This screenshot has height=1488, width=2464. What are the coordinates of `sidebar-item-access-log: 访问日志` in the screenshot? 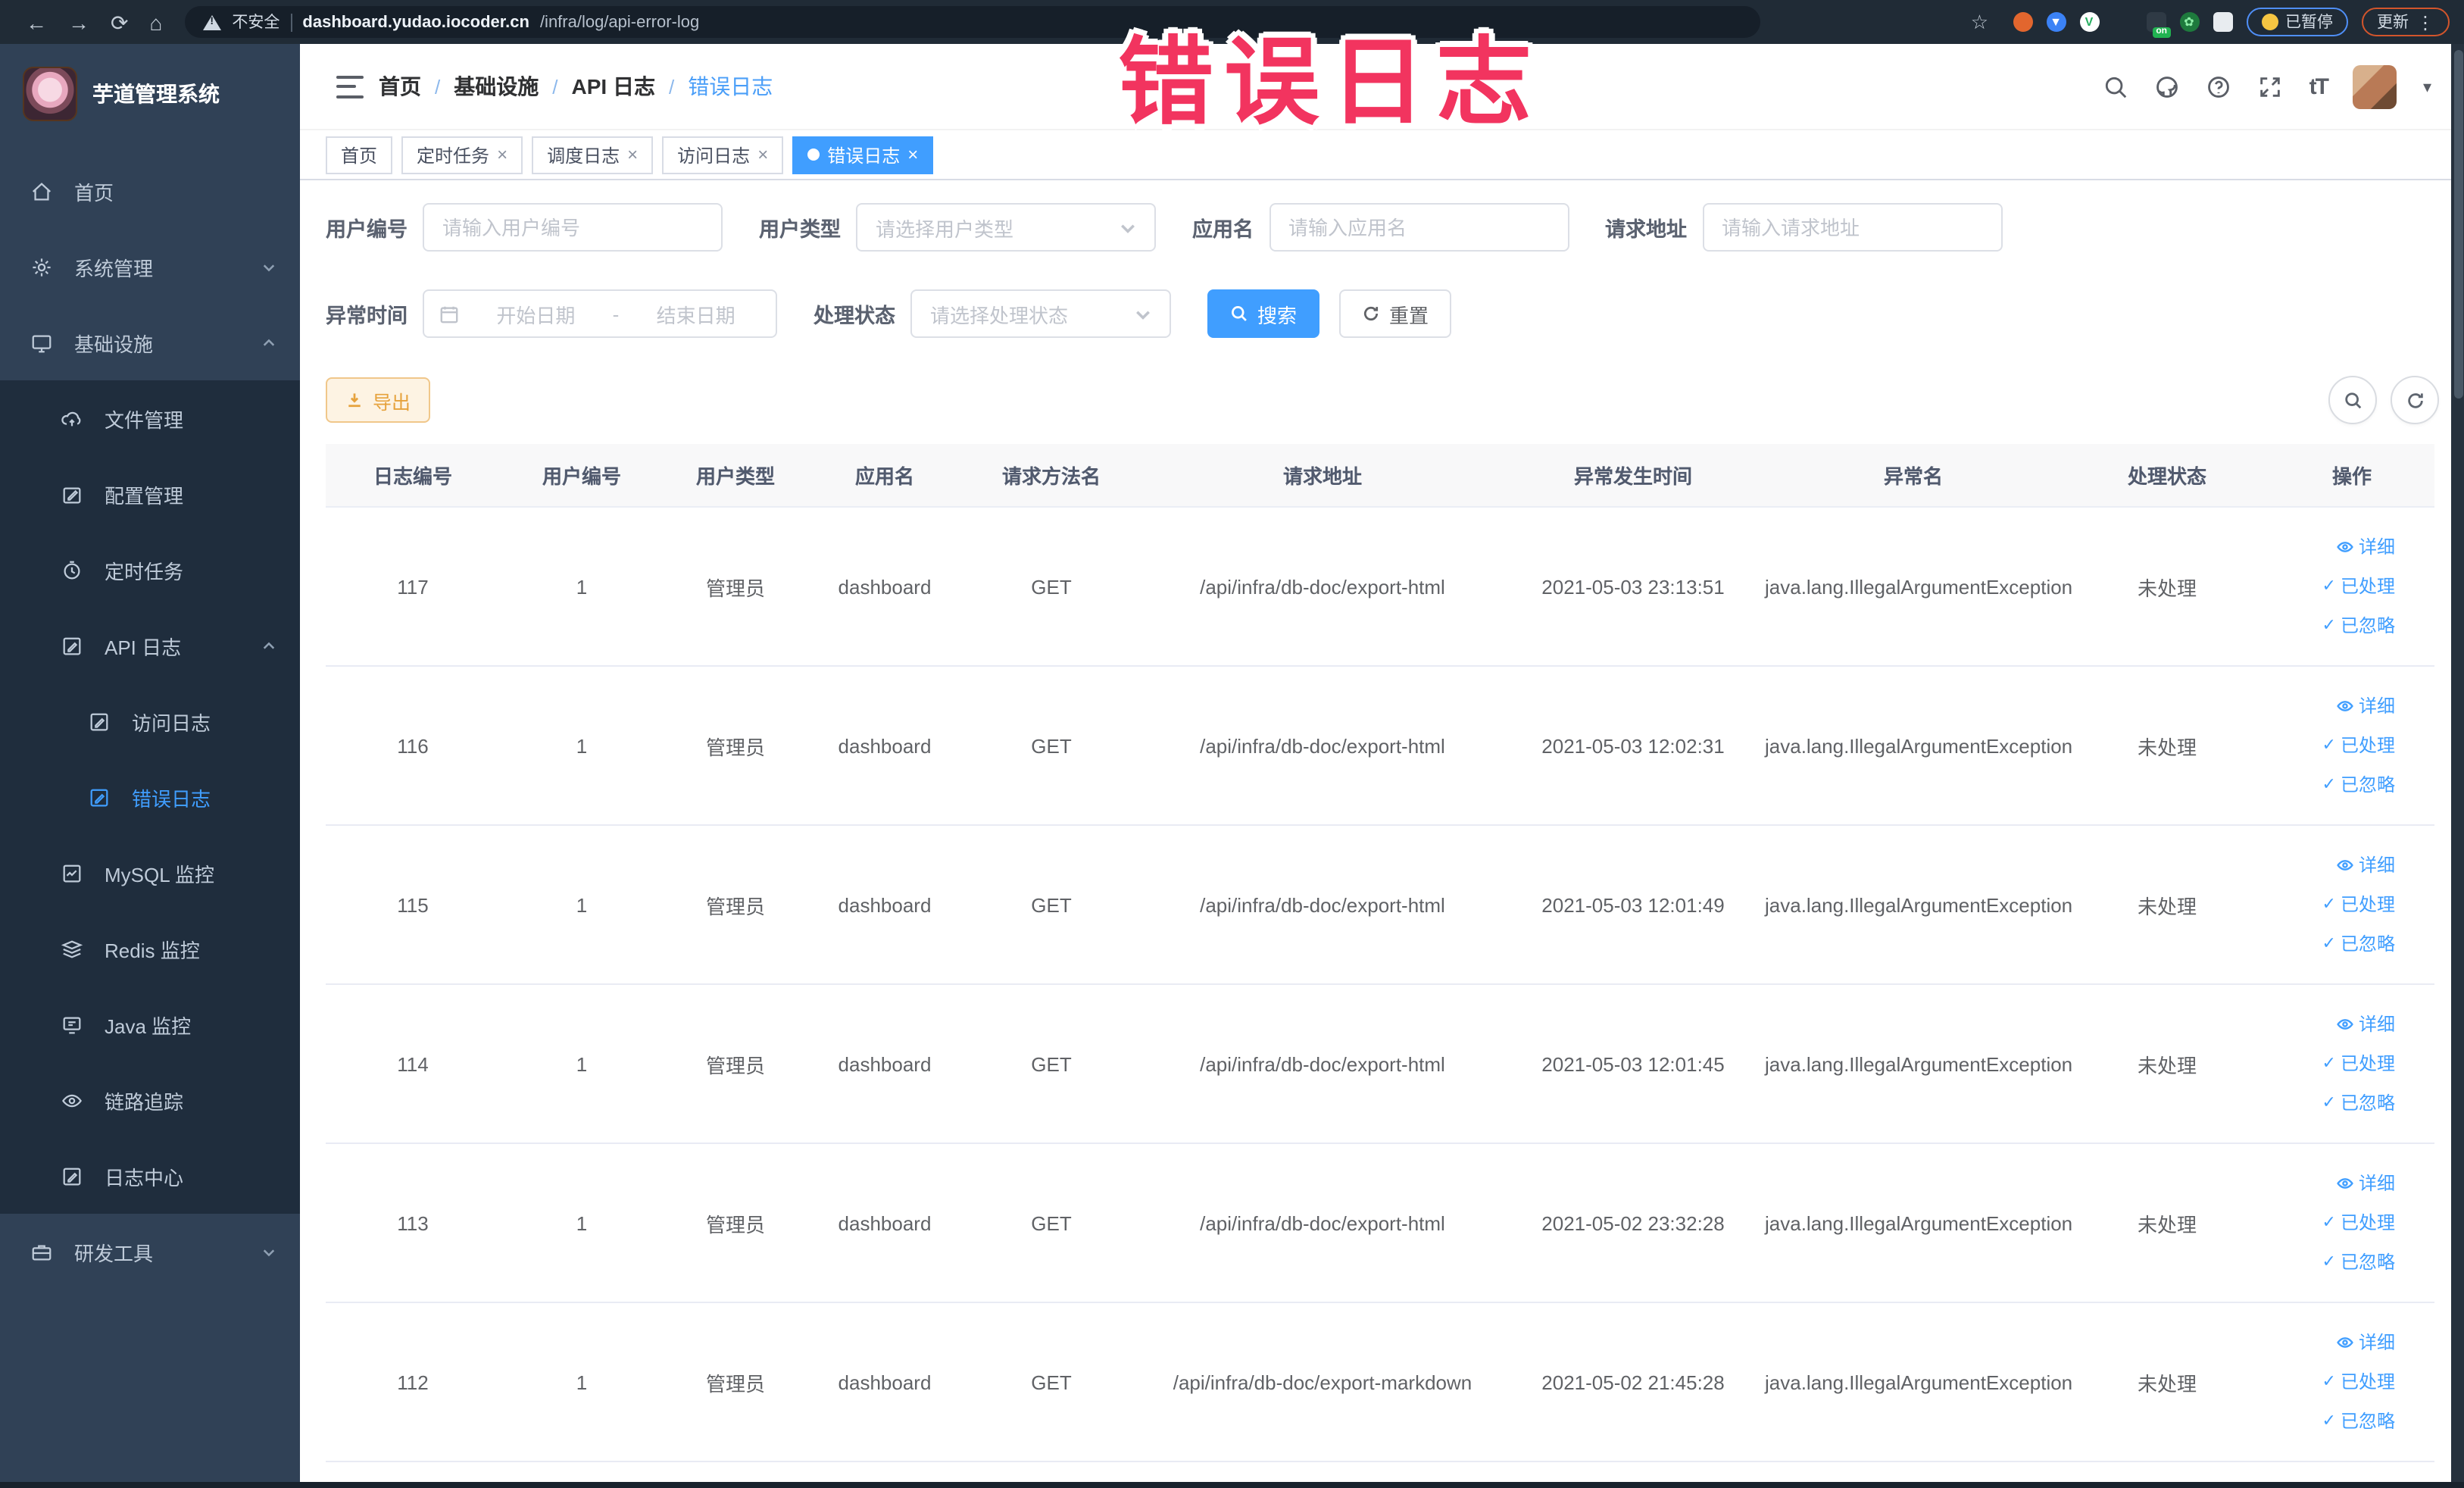 It's located at (150, 721).